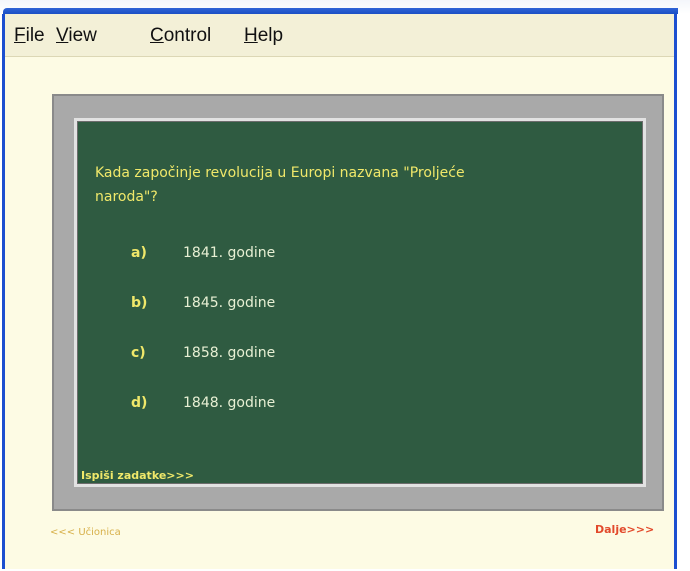  What do you see at coordinates (229, 253) in the screenshot?
I see `answer-text: 1841. godine` at bounding box center [229, 253].